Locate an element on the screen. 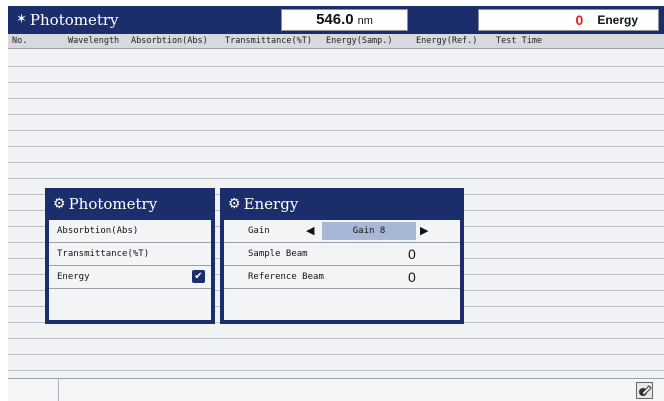 This screenshot has width=664, height=401. gain-row: Gain ◀ Gain 8 ▶ is located at coordinates (342, 231).